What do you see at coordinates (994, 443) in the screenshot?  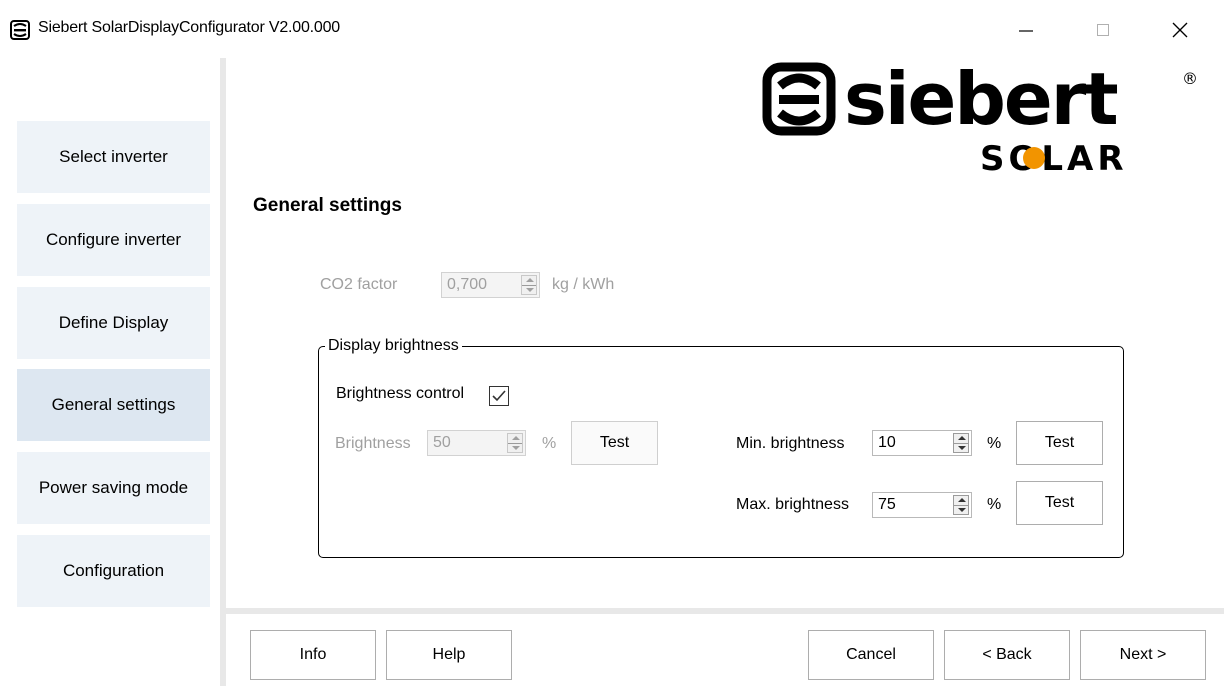 I see `min-brightness-unit: %` at bounding box center [994, 443].